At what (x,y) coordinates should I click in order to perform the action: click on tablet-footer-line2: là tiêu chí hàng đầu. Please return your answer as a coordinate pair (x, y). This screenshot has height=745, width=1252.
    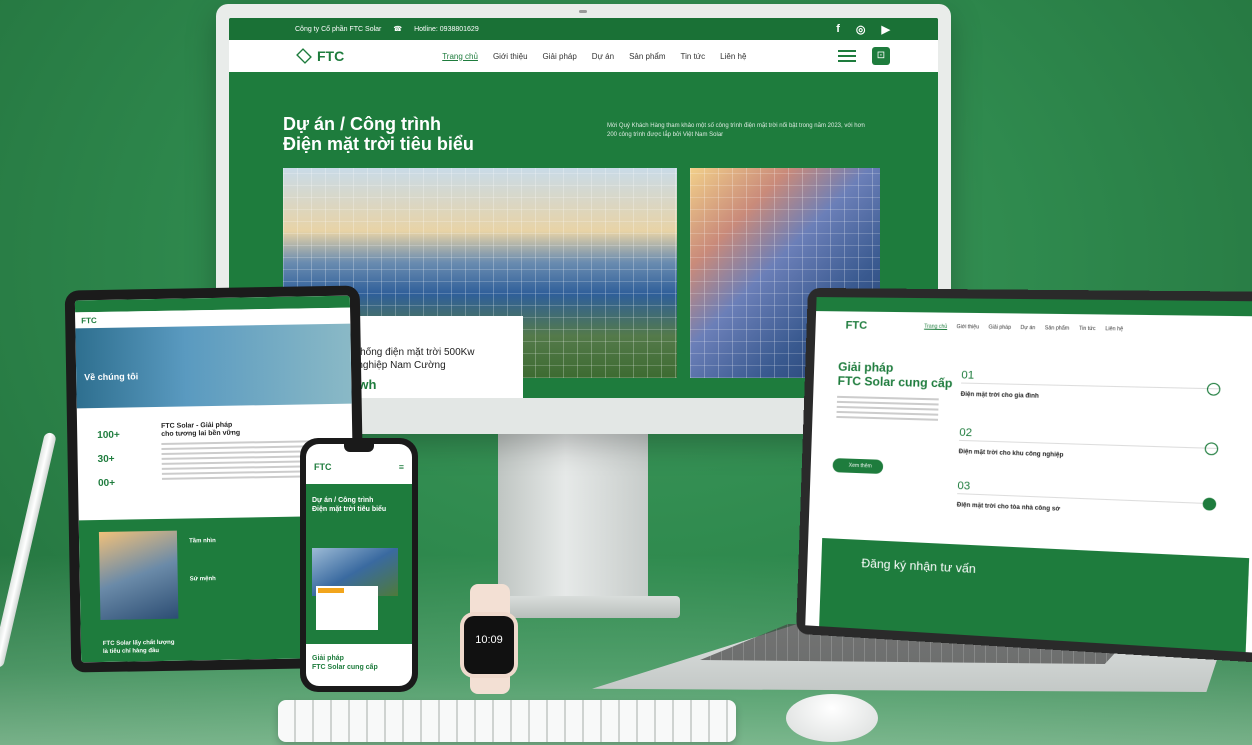
    Looking at the image, I should click on (139, 651).